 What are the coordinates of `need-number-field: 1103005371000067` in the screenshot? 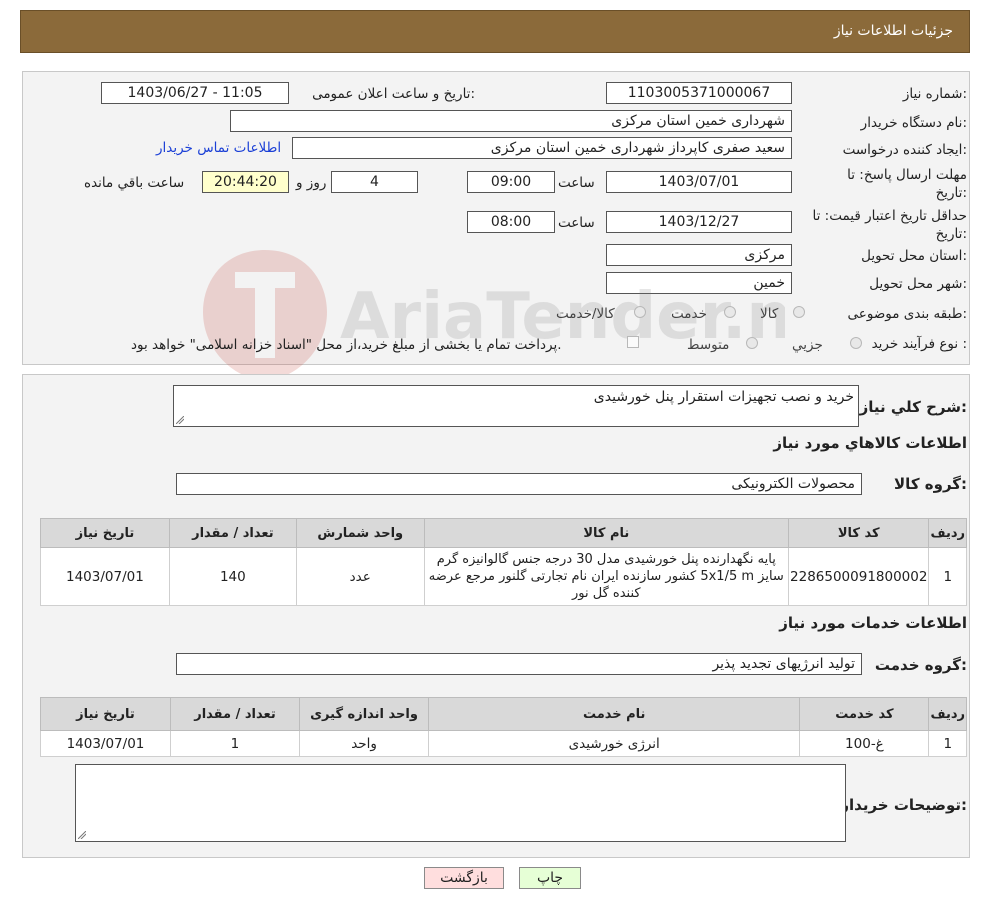 It's located at (699, 93).